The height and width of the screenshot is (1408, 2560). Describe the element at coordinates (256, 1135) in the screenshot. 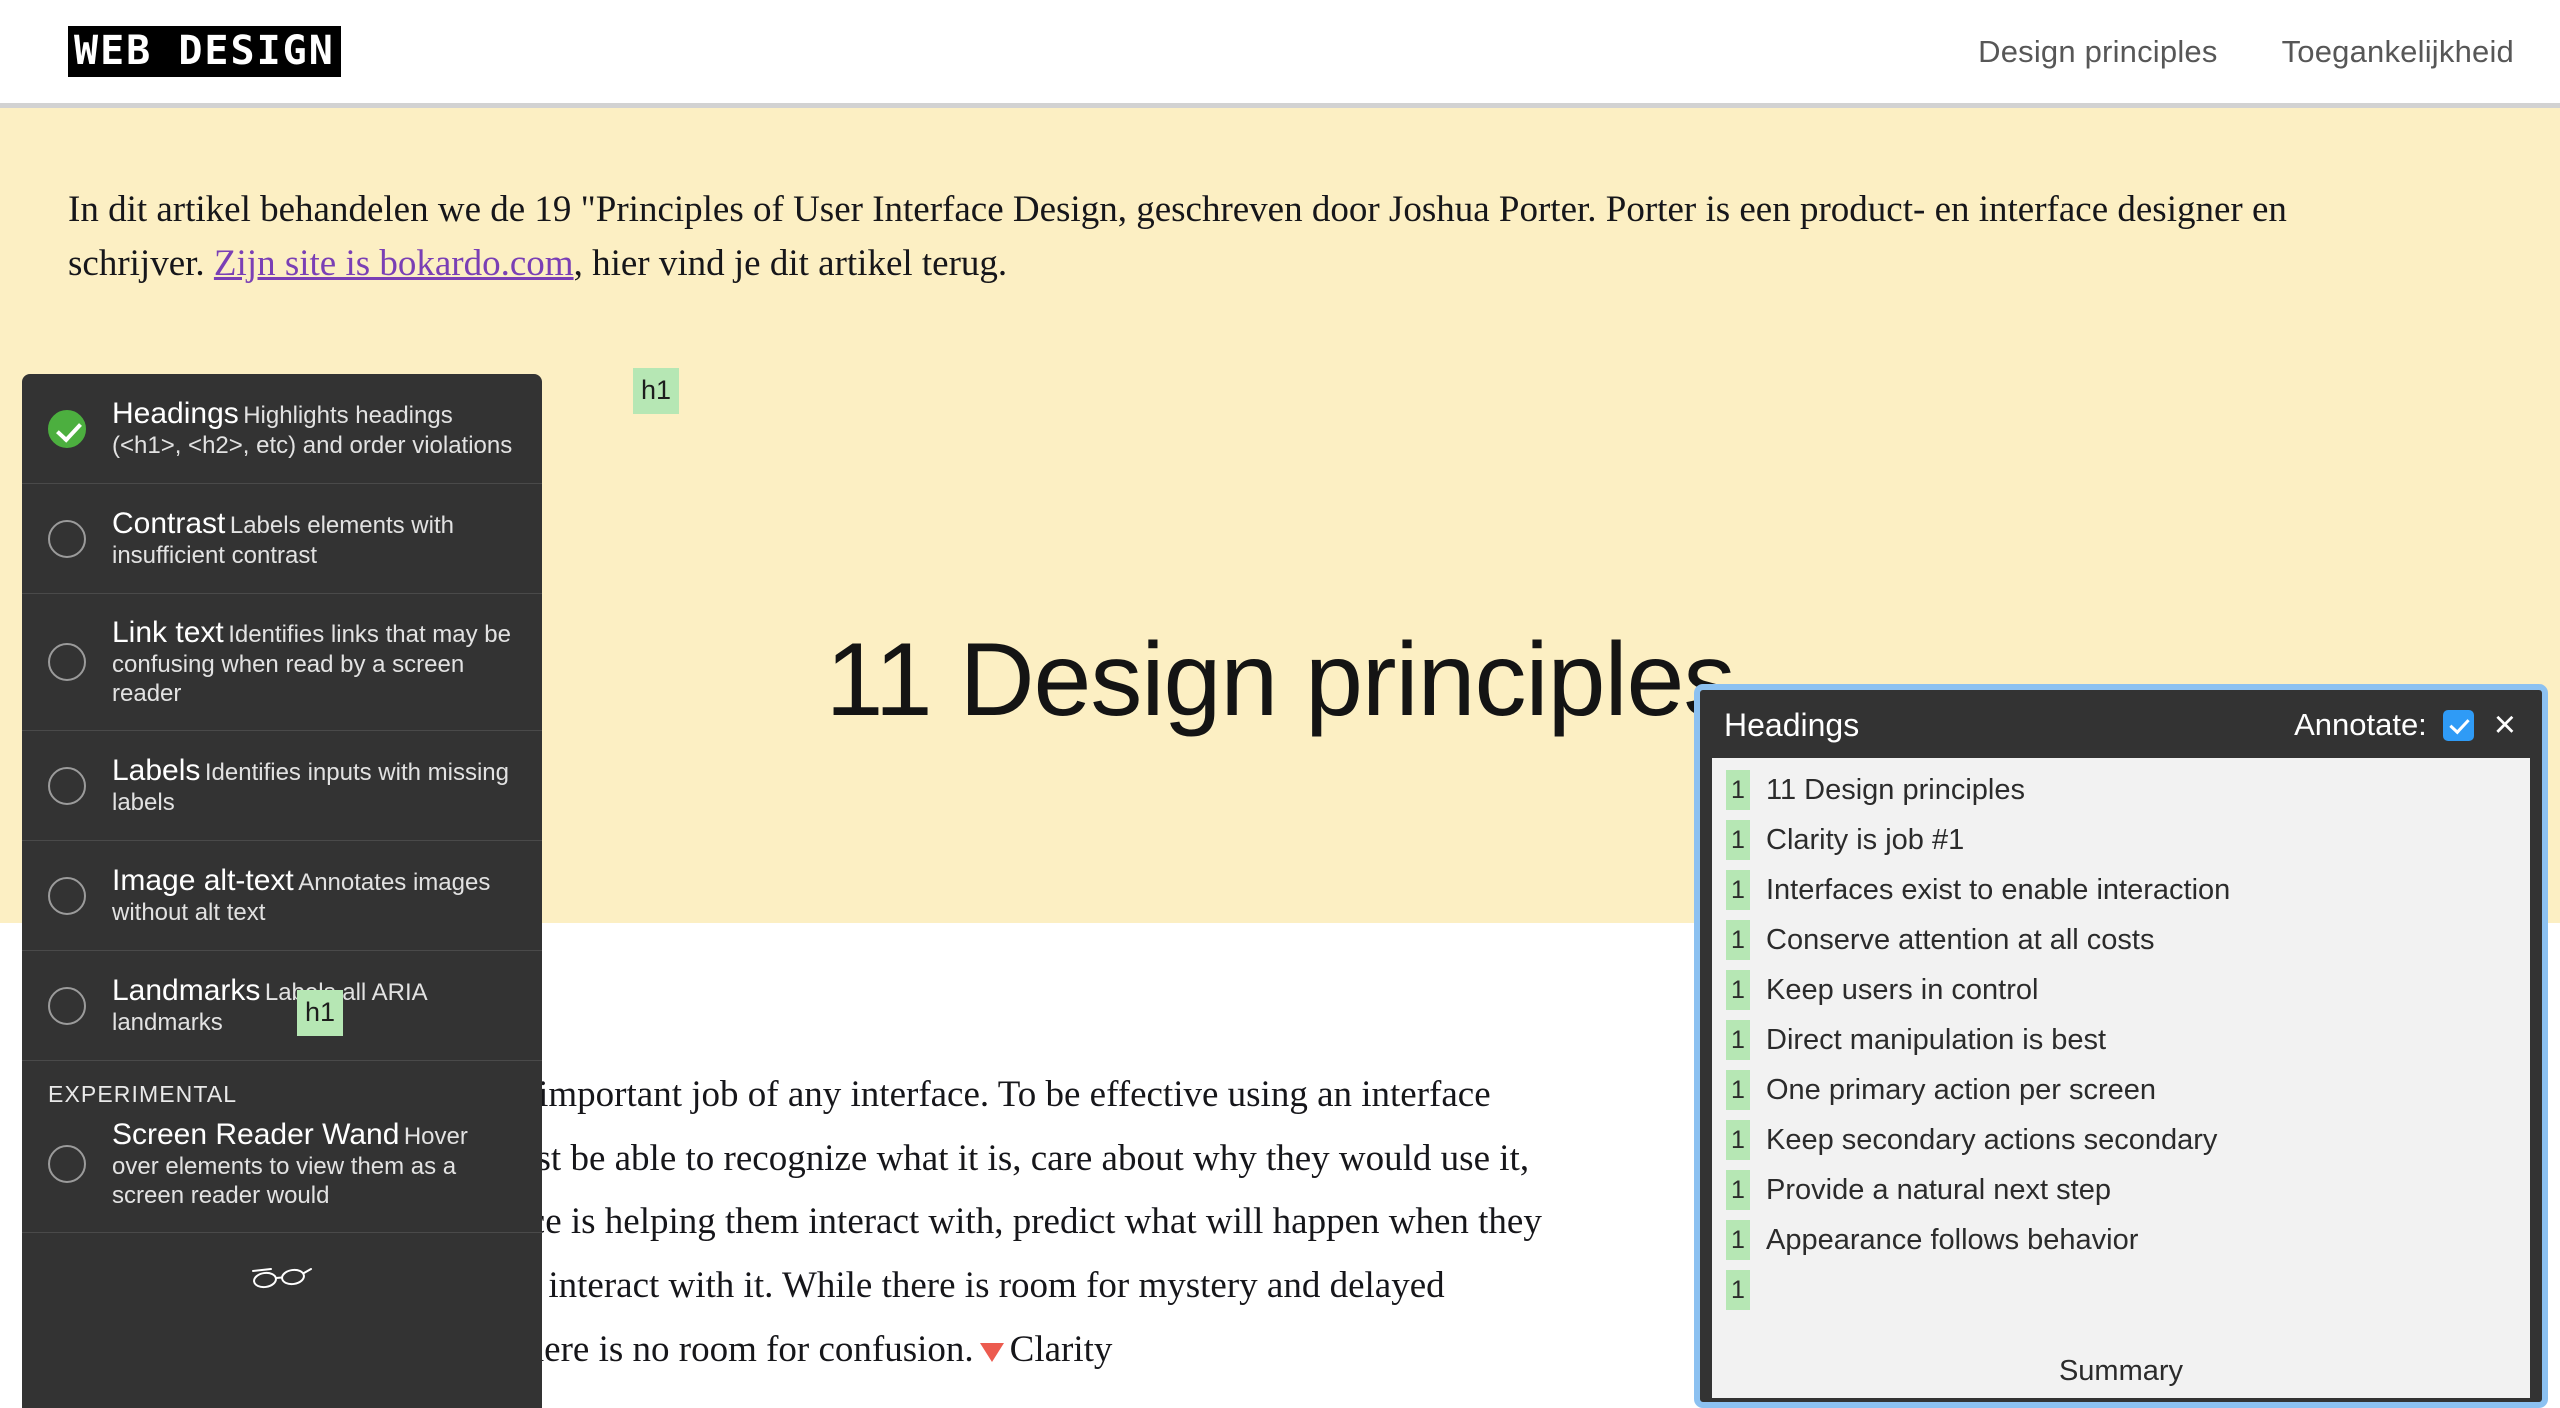

I see `tool-title-screen-reader-wand: Screen Reader Wand` at that location.